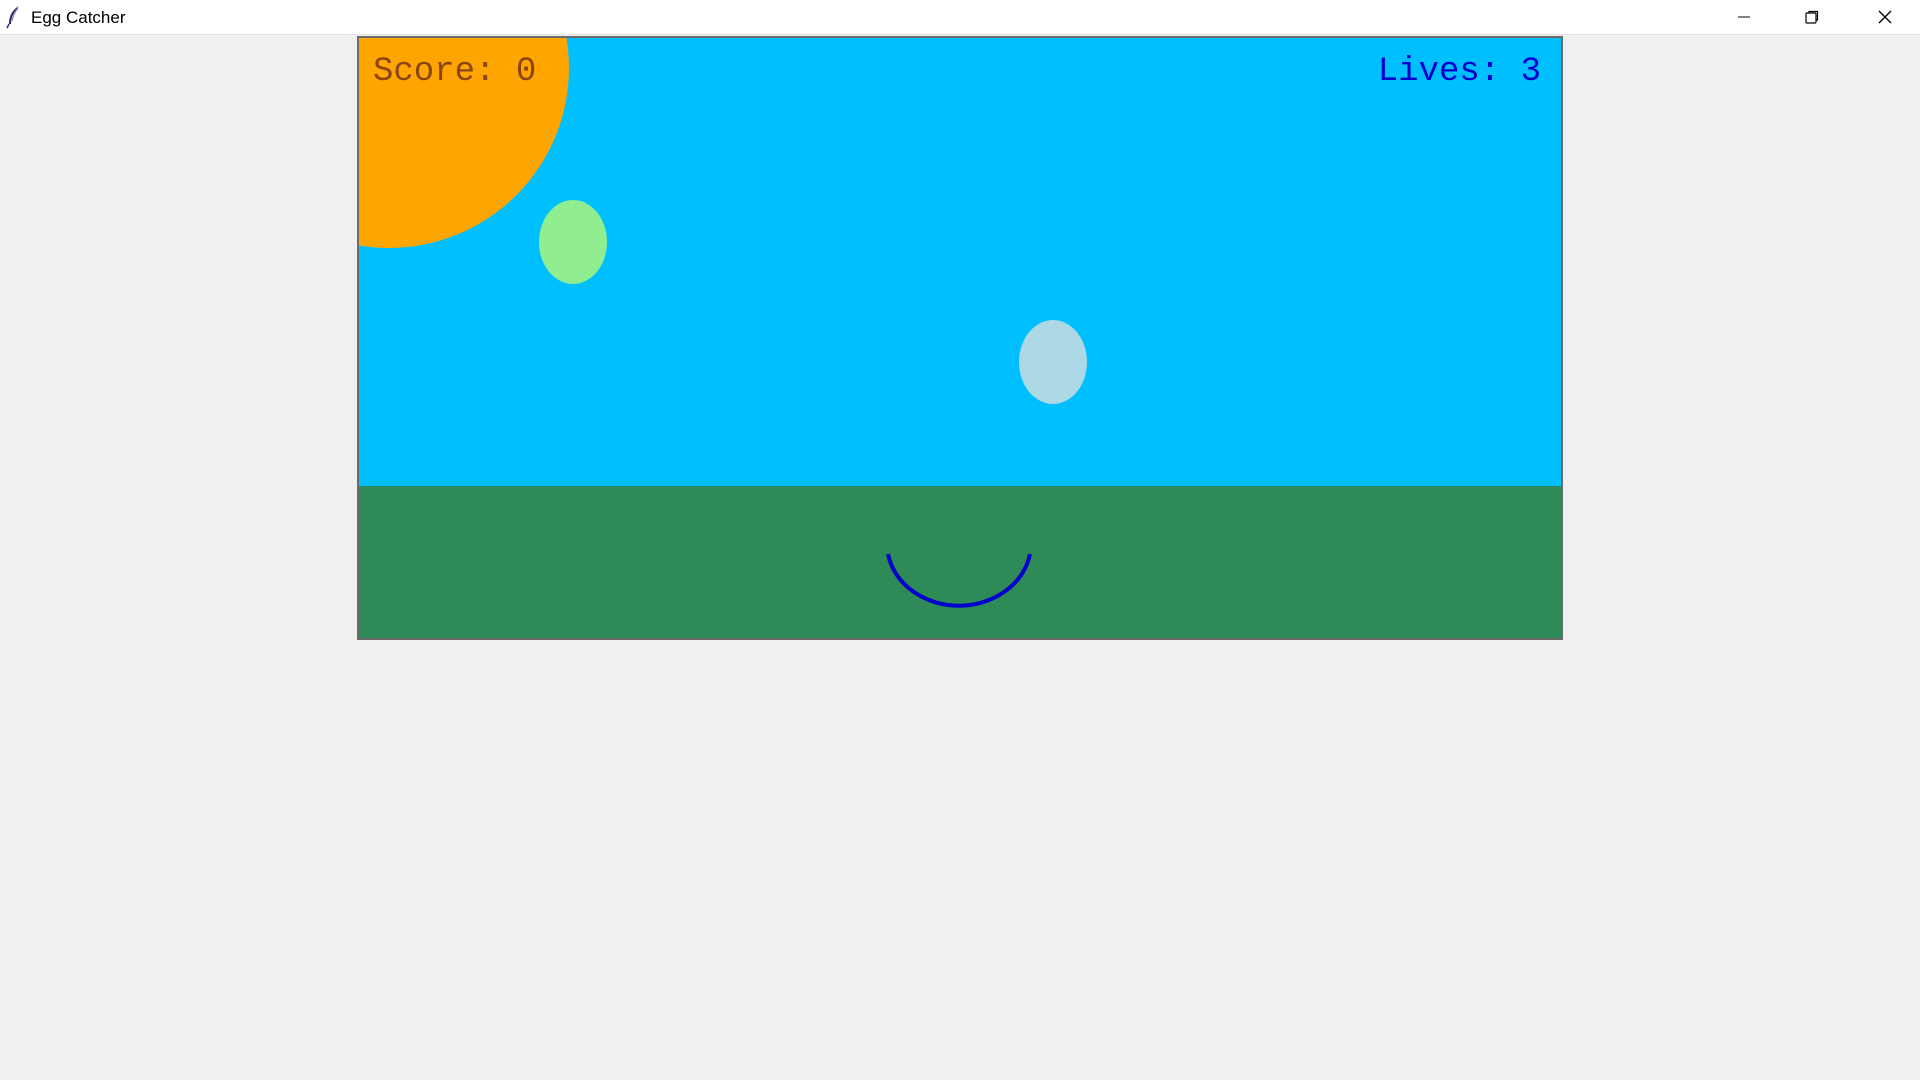  Describe the element at coordinates (960, 562) in the screenshot. I see `grass` at that location.